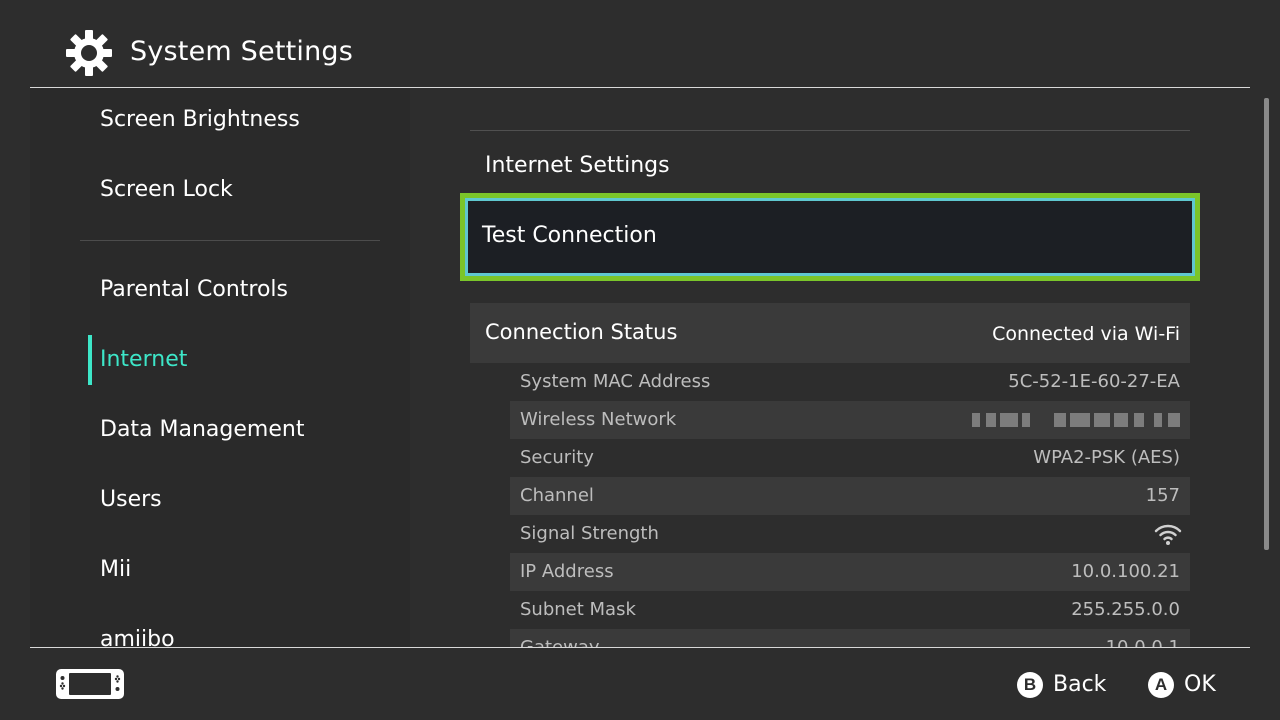 The height and width of the screenshot is (720, 1280). What do you see at coordinates (850, 458) in the screenshot?
I see `detail-row-security: Security WPA2-PSK (AES)` at bounding box center [850, 458].